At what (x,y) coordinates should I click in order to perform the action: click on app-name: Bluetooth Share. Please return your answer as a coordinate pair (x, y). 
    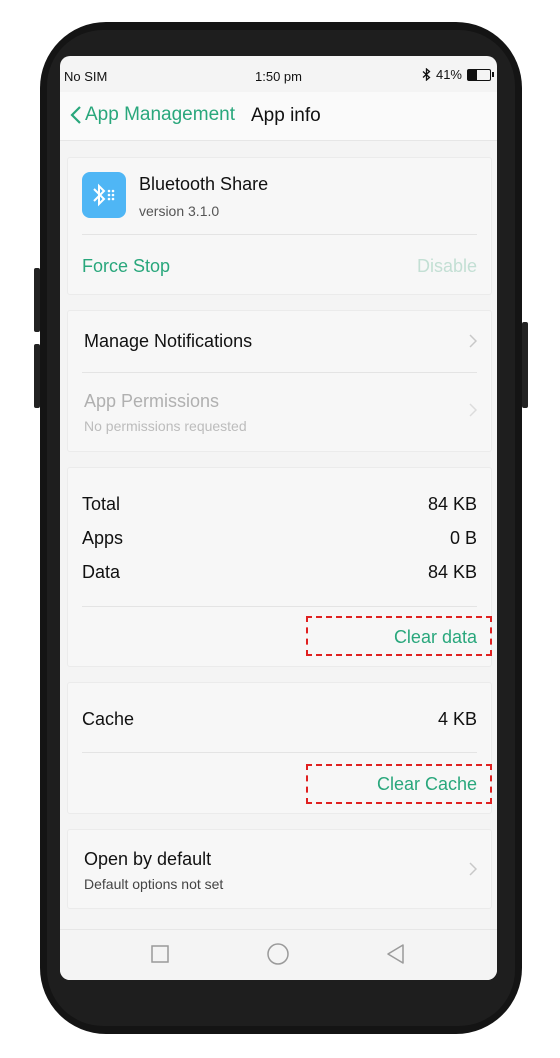
    Looking at the image, I should click on (204, 184).